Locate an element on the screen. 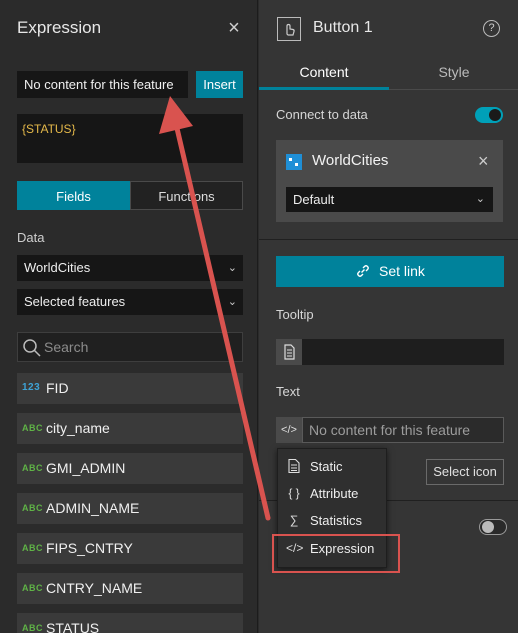  field-name: city_name is located at coordinates (78, 428).